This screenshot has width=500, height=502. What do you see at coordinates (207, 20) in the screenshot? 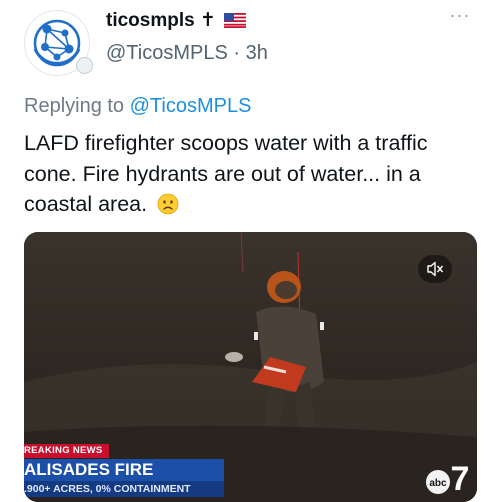
I see `cross-suffix: ✝` at bounding box center [207, 20].